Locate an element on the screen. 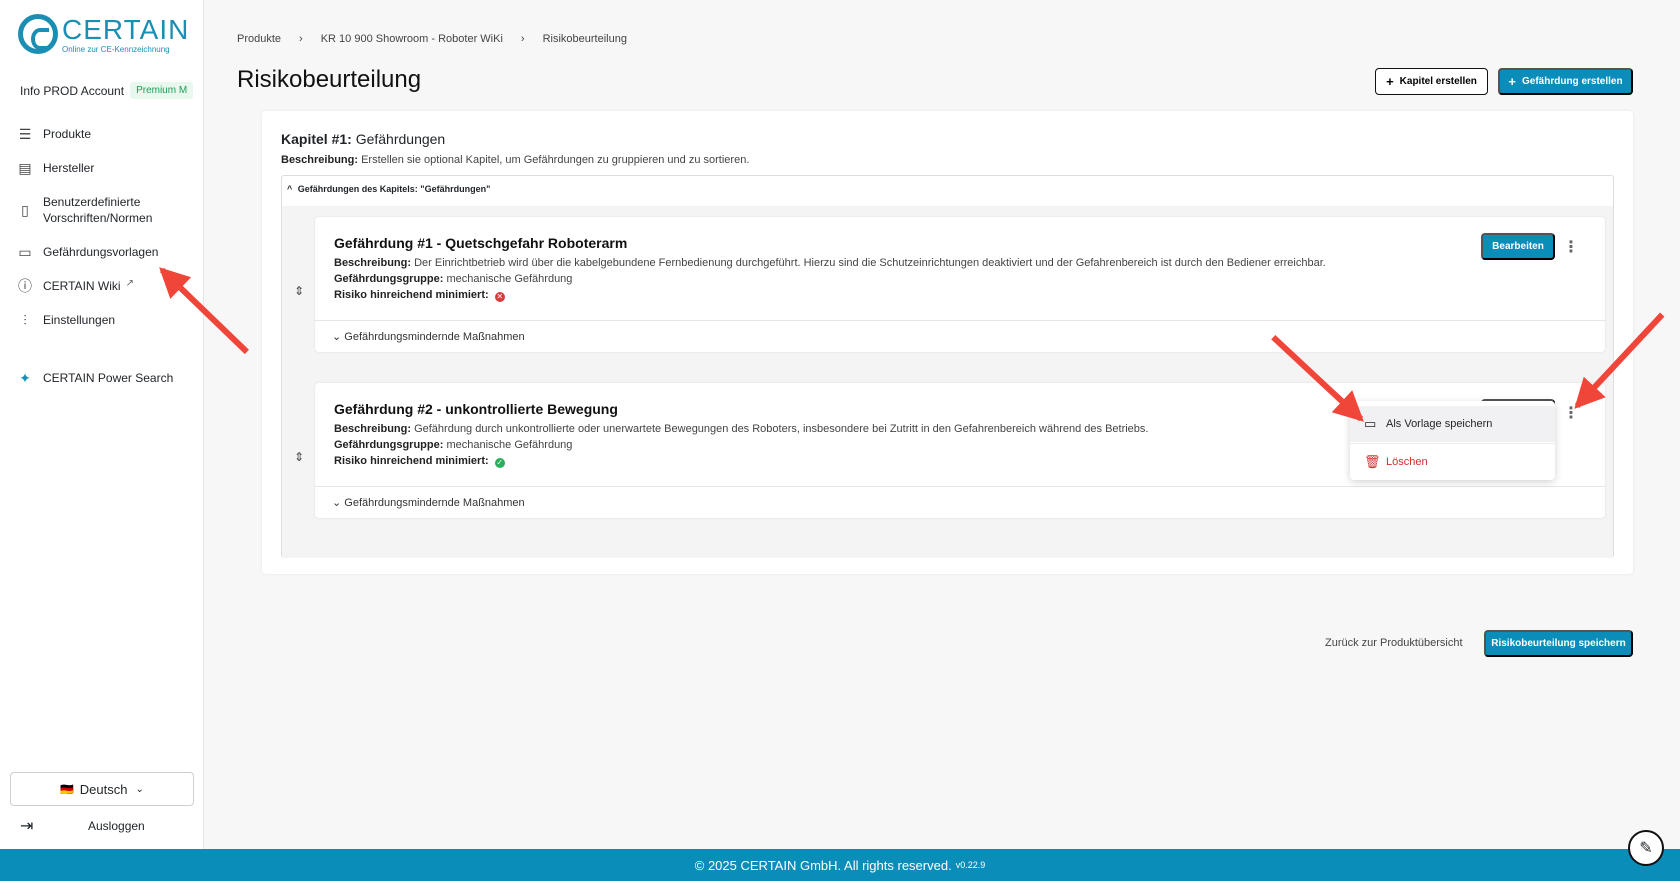  sparkle-icon: ✦ is located at coordinates (25, 378).